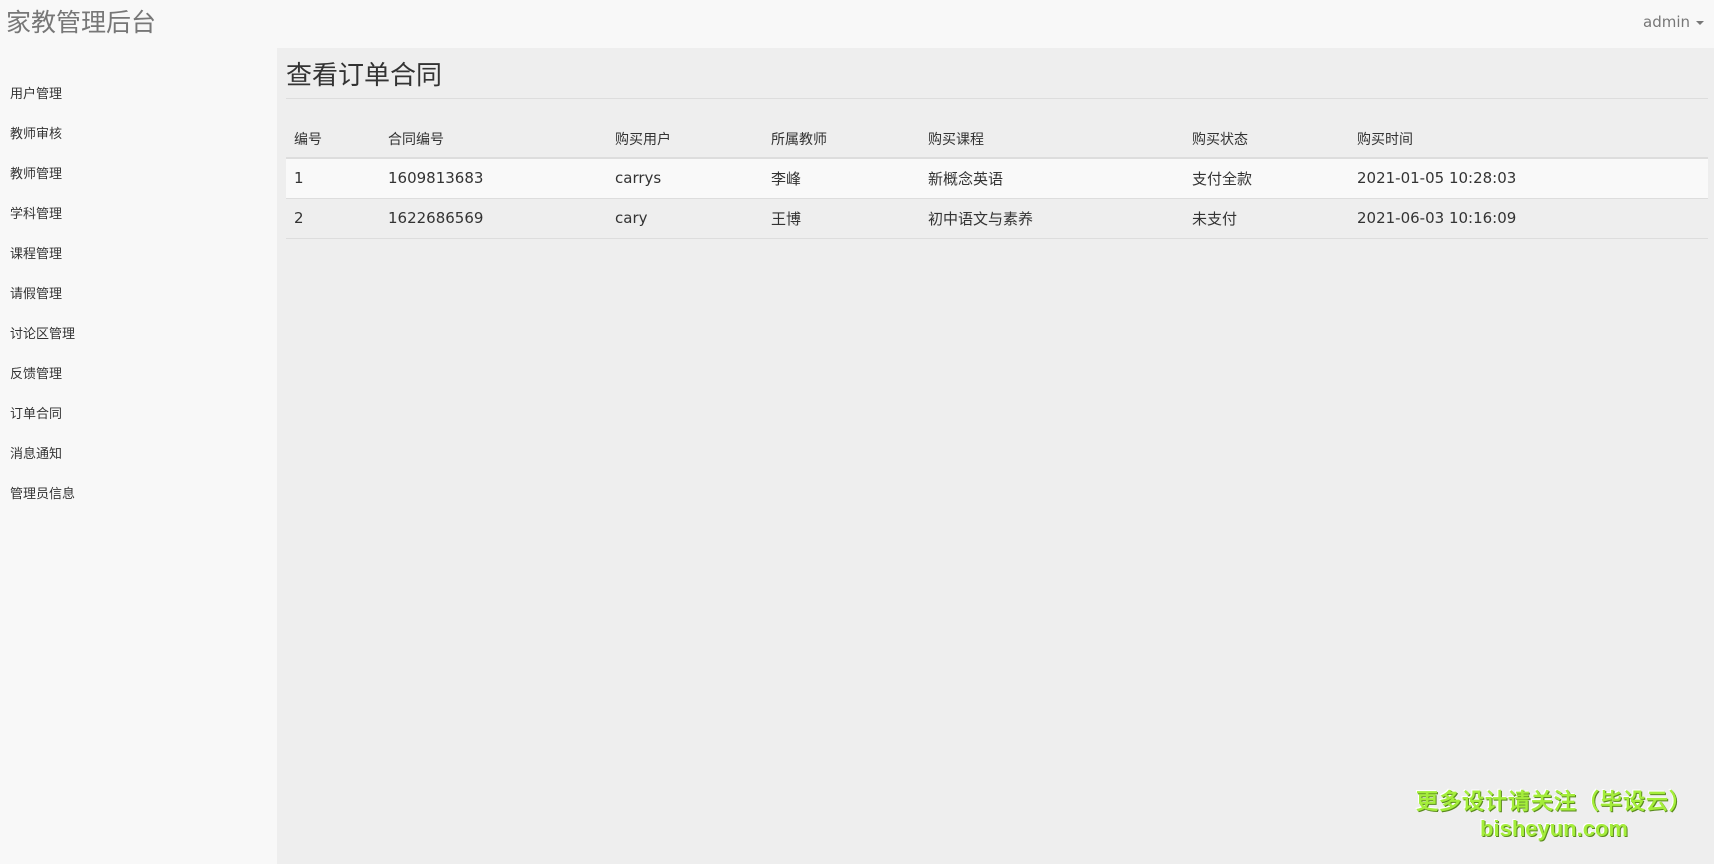 This screenshot has height=864, width=1714. Describe the element at coordinates (138, 175) in the screenshot. I see `sidebar-item-teacher-management: 教师管理` at that location.